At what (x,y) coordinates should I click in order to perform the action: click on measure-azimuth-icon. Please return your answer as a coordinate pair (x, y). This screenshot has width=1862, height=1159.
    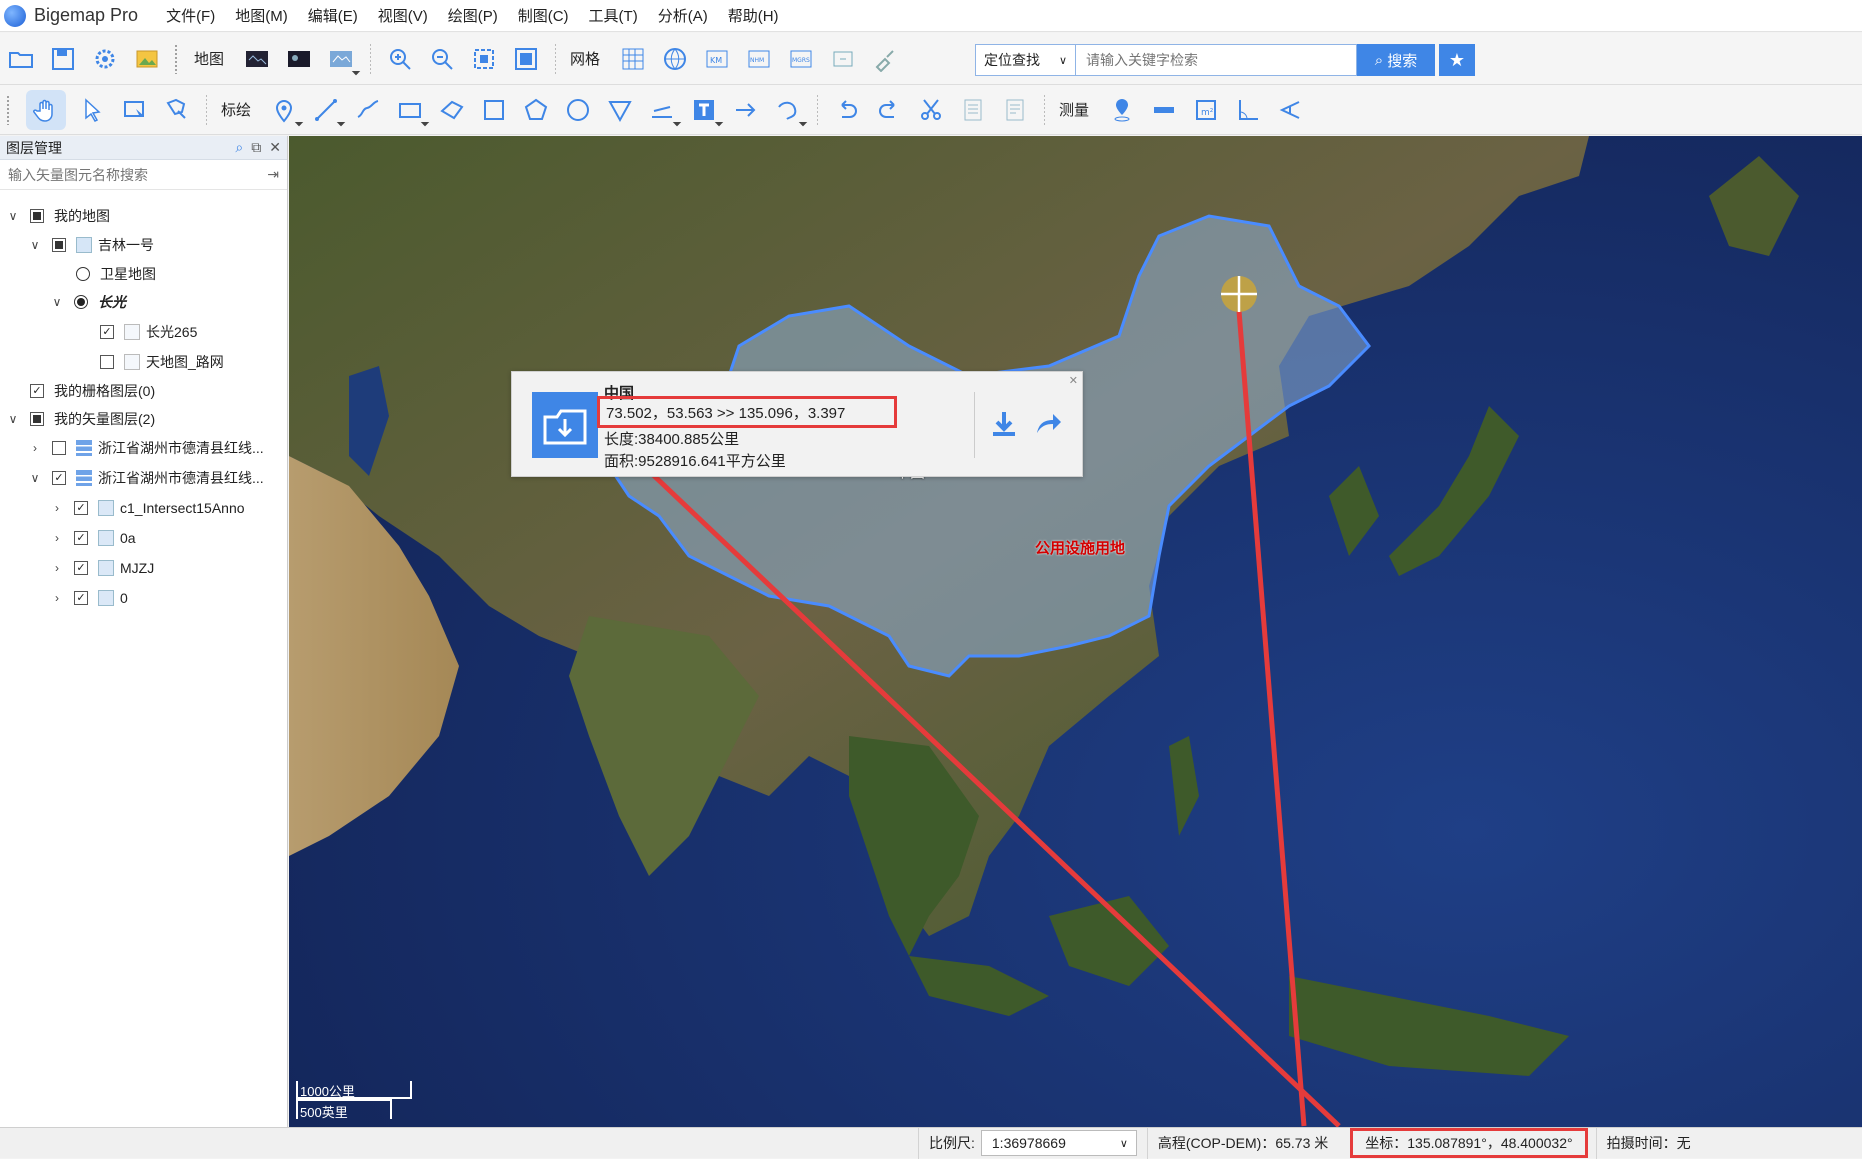
    Looking at the image, I should click on (1290, 110).